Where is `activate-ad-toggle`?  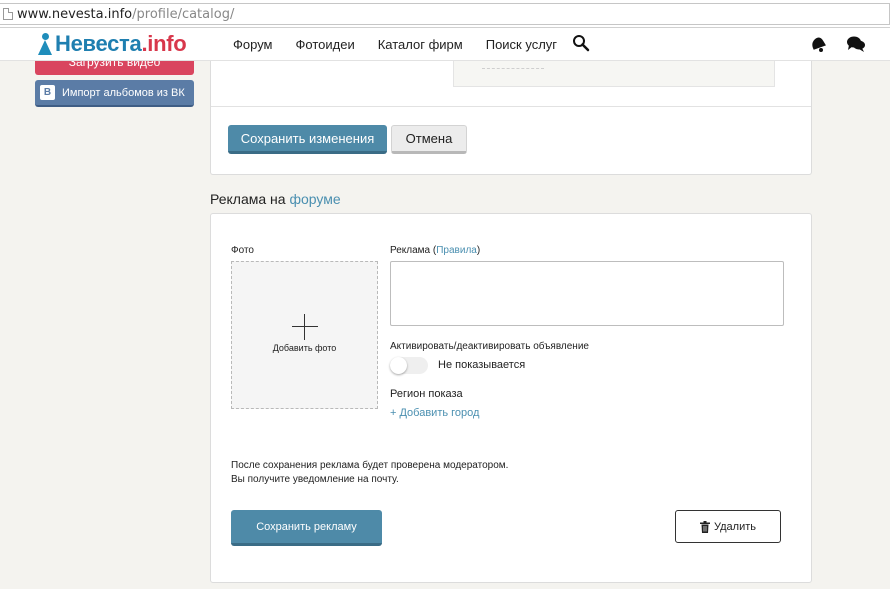
activate-ad-toggle is located at coordinates (409, 365).